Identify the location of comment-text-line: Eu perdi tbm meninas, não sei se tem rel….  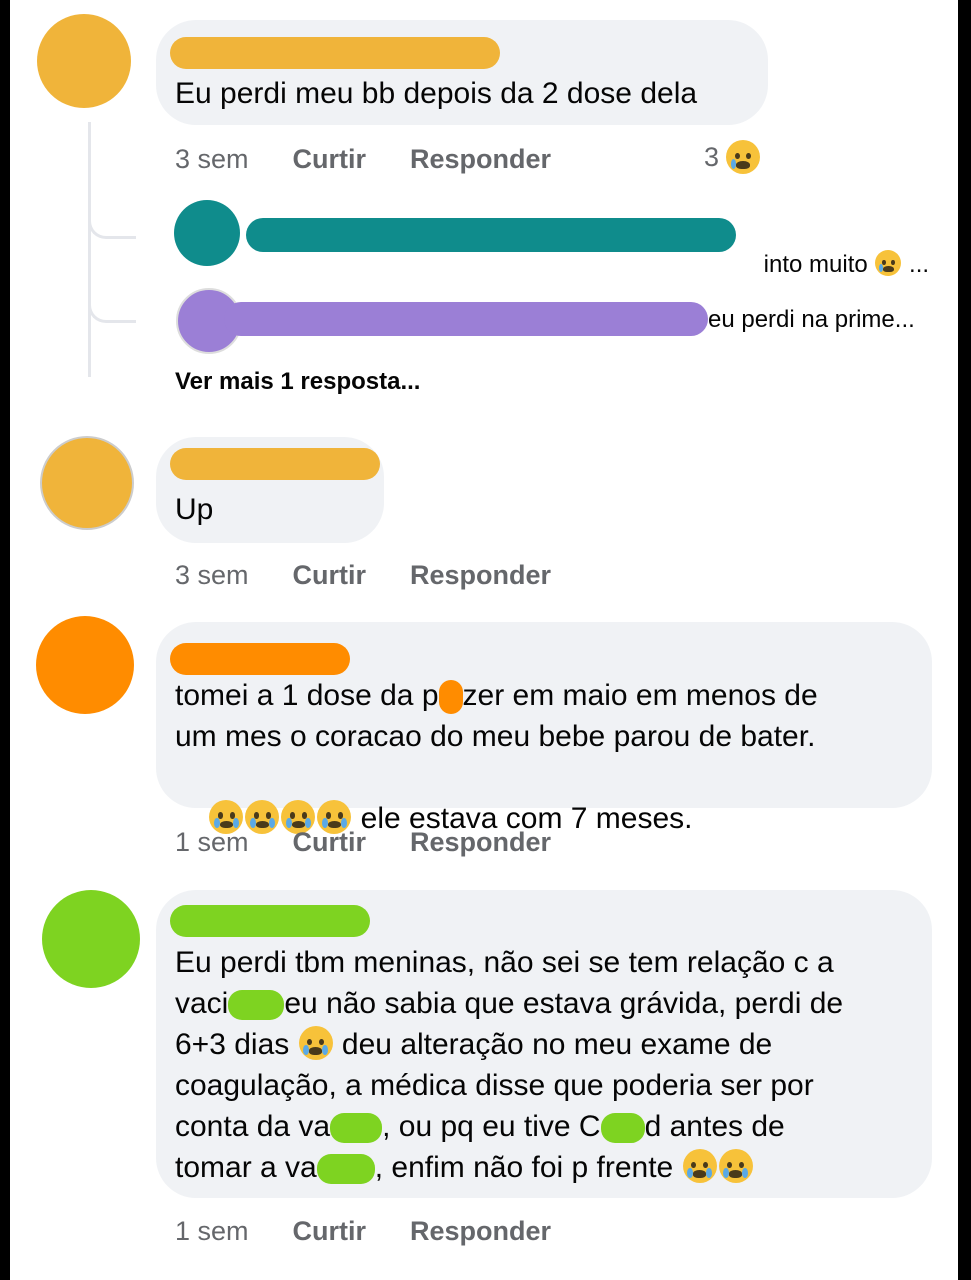
(504, 962).